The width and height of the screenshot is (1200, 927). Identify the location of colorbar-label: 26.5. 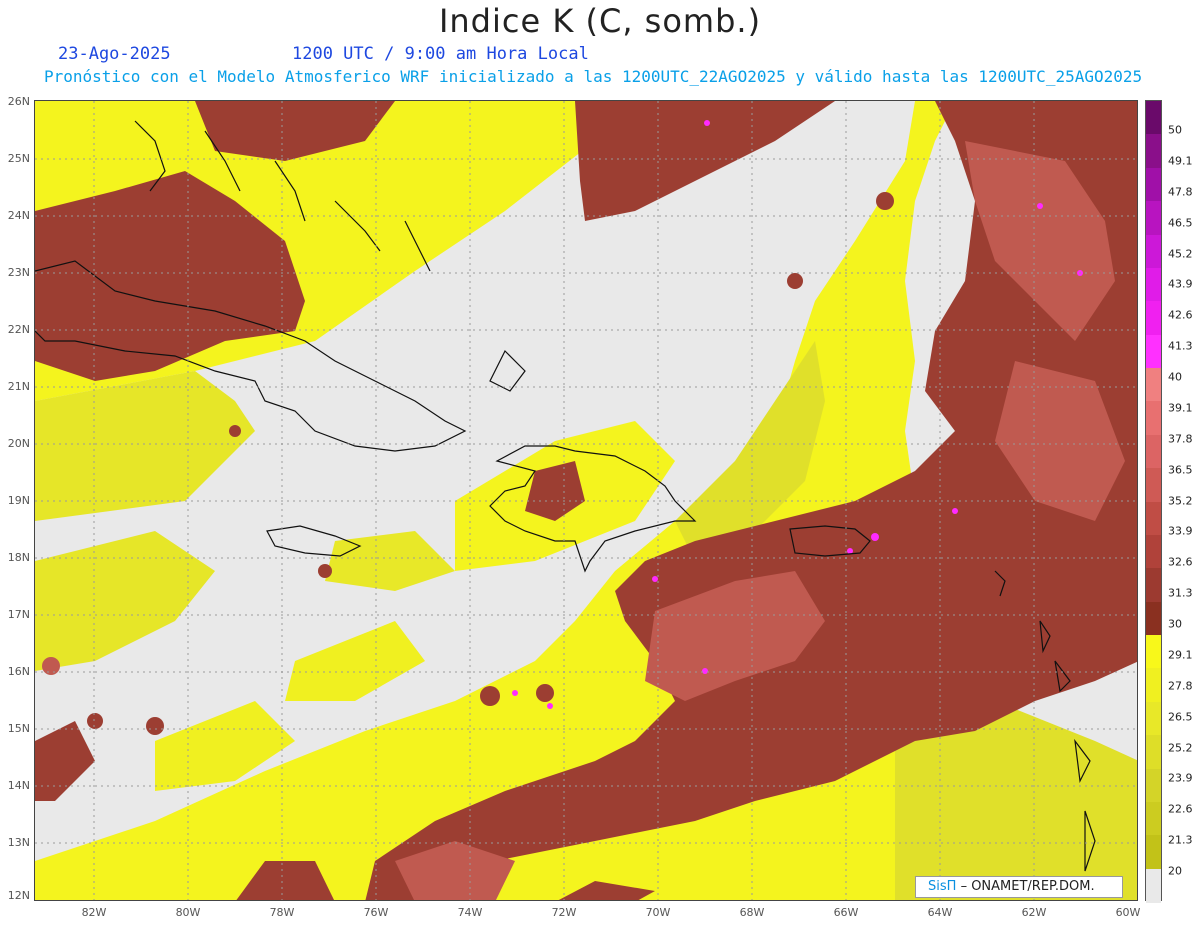
(1180, 717).